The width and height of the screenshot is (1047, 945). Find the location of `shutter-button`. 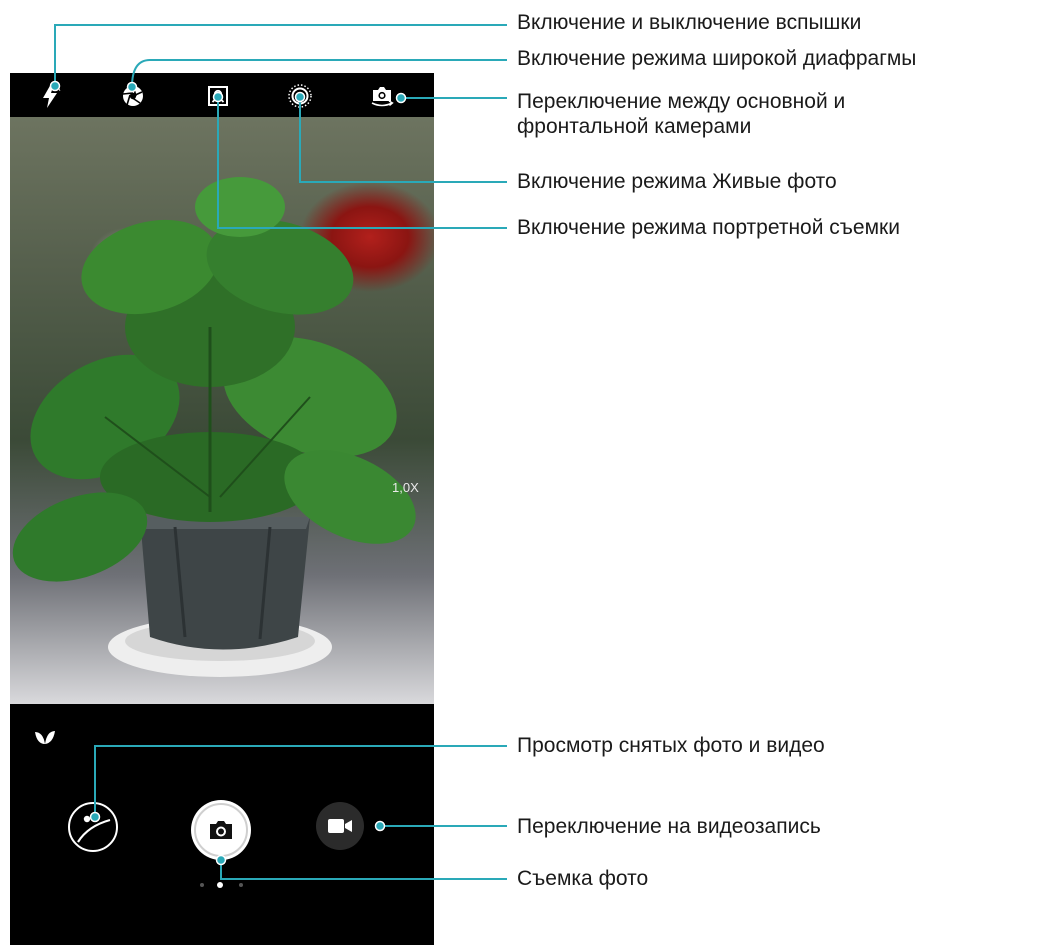

shutter-button is located at coordinates (221, 830).